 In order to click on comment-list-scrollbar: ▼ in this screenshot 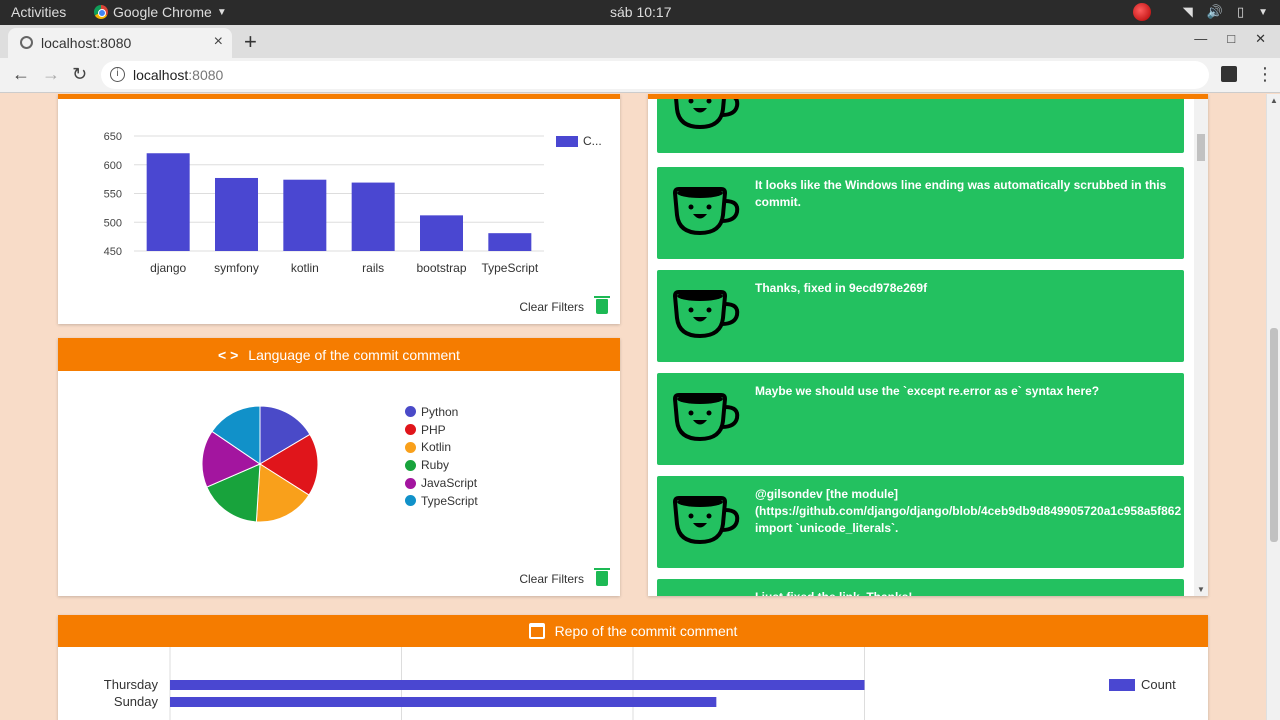, I will do `click(1201, 347)`.